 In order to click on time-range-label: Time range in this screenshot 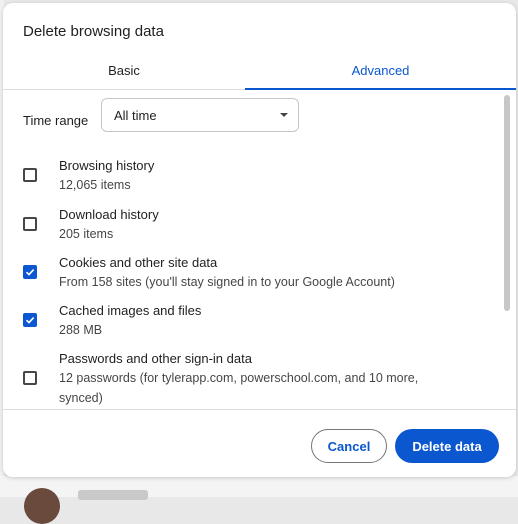, I will do `click(56, 120)`.